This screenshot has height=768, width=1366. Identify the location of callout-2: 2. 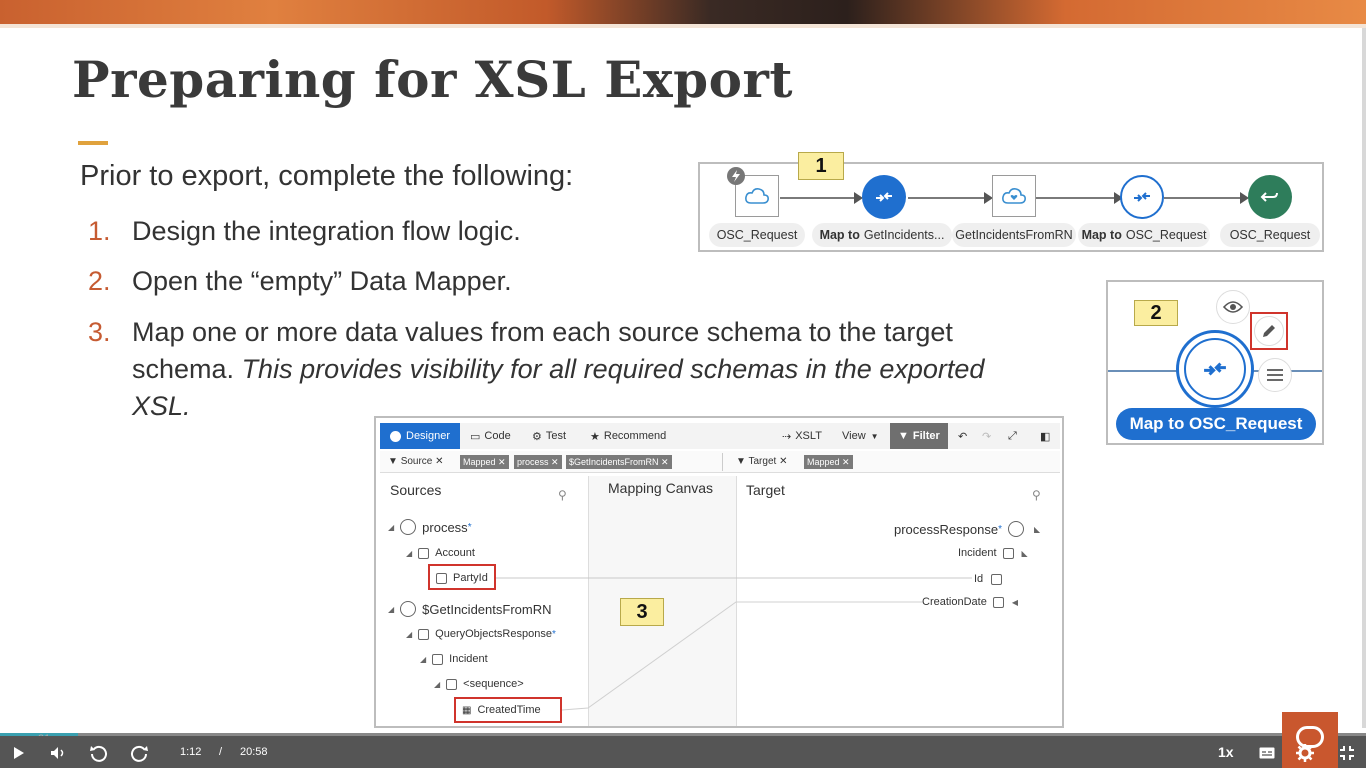
(1156, 313).